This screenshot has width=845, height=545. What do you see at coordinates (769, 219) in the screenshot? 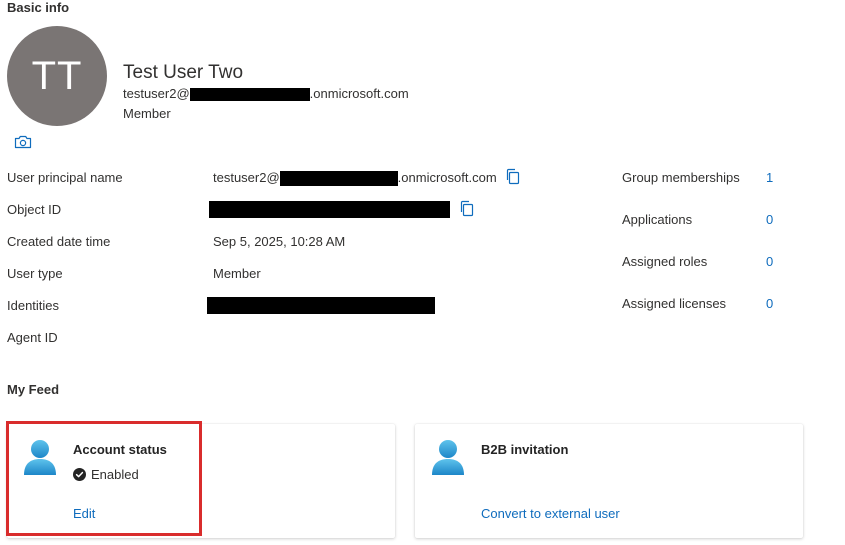
I see `applications-count: 0` at bounding box center [769, 219].